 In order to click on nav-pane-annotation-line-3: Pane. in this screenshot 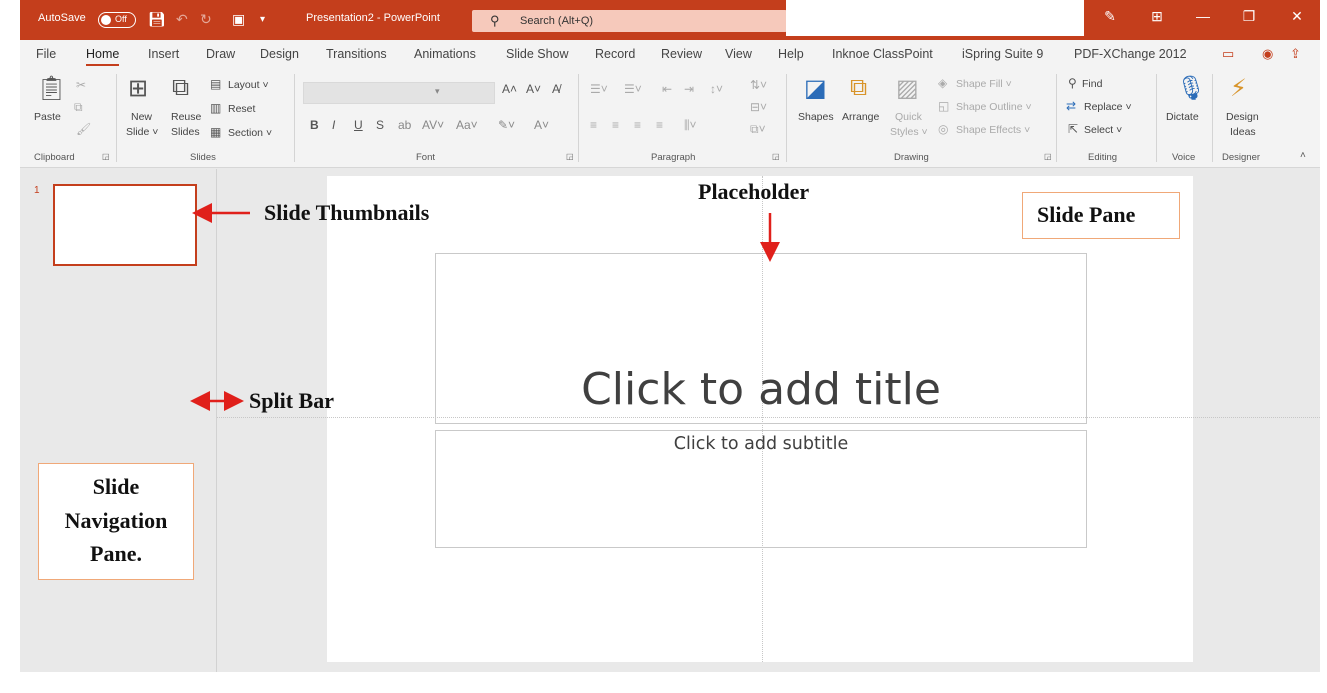, I will do `click(116, 553)`.